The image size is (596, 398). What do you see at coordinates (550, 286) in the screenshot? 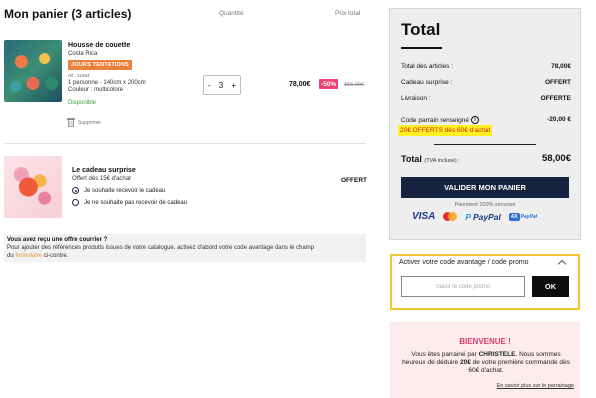
I see `promo-ok-button: OK` at bounding box center [550, 286].